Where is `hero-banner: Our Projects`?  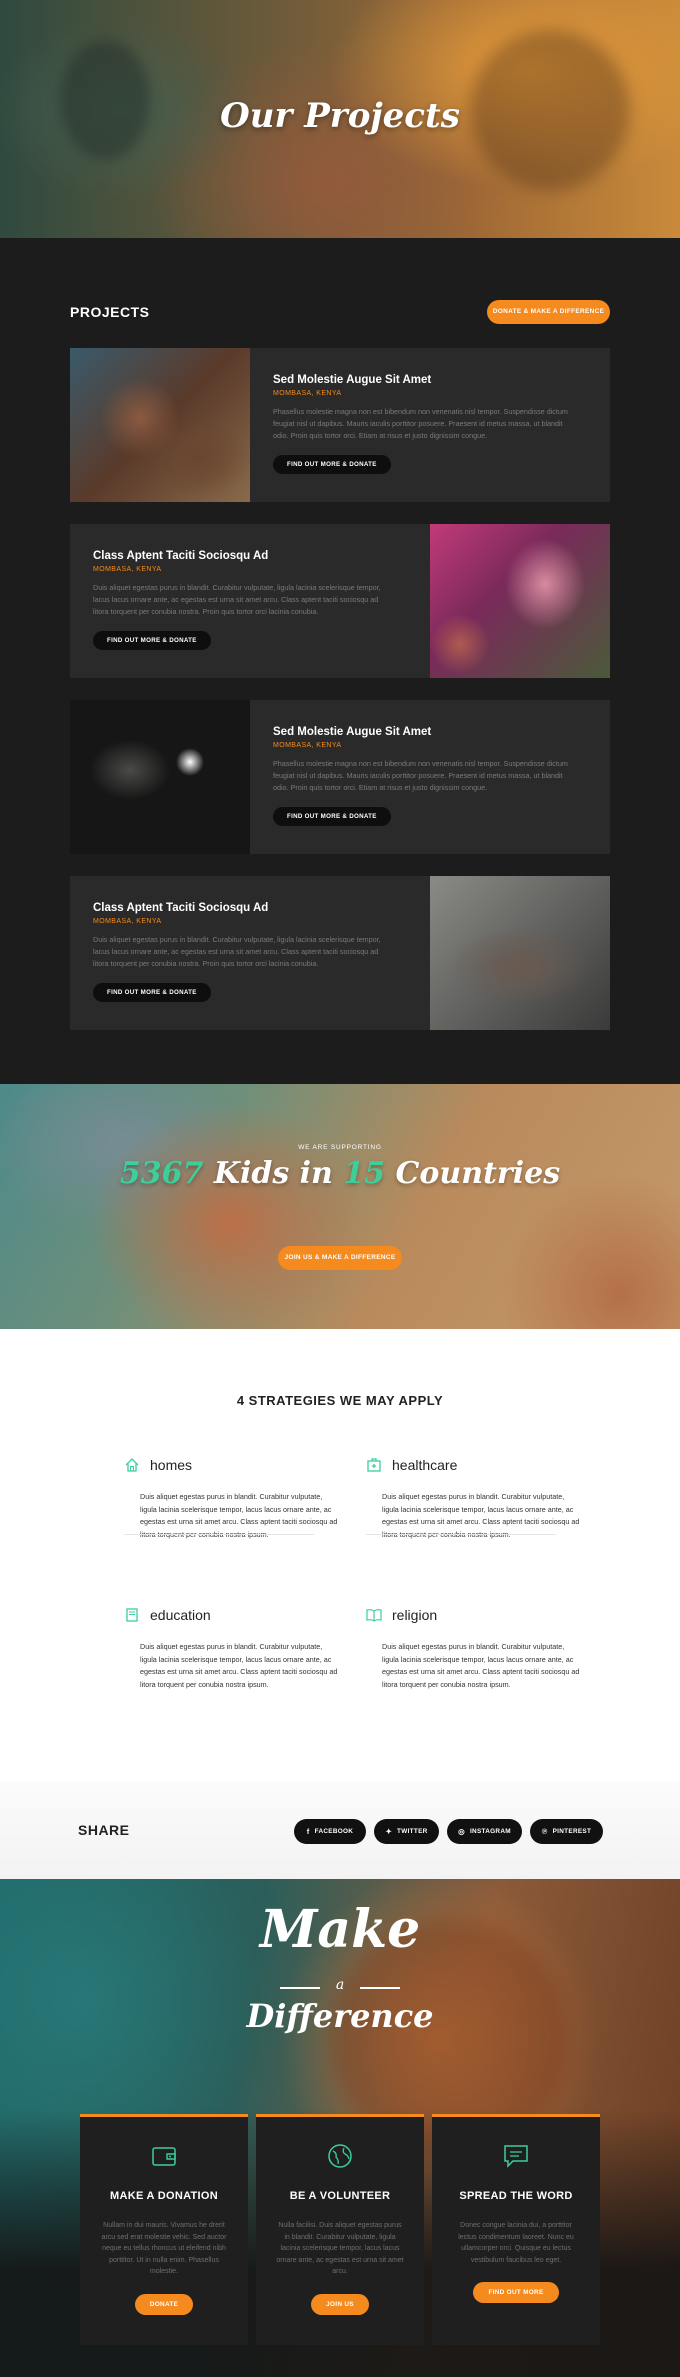
hero-banner: Our Projects is located at coordinates (340, 119).